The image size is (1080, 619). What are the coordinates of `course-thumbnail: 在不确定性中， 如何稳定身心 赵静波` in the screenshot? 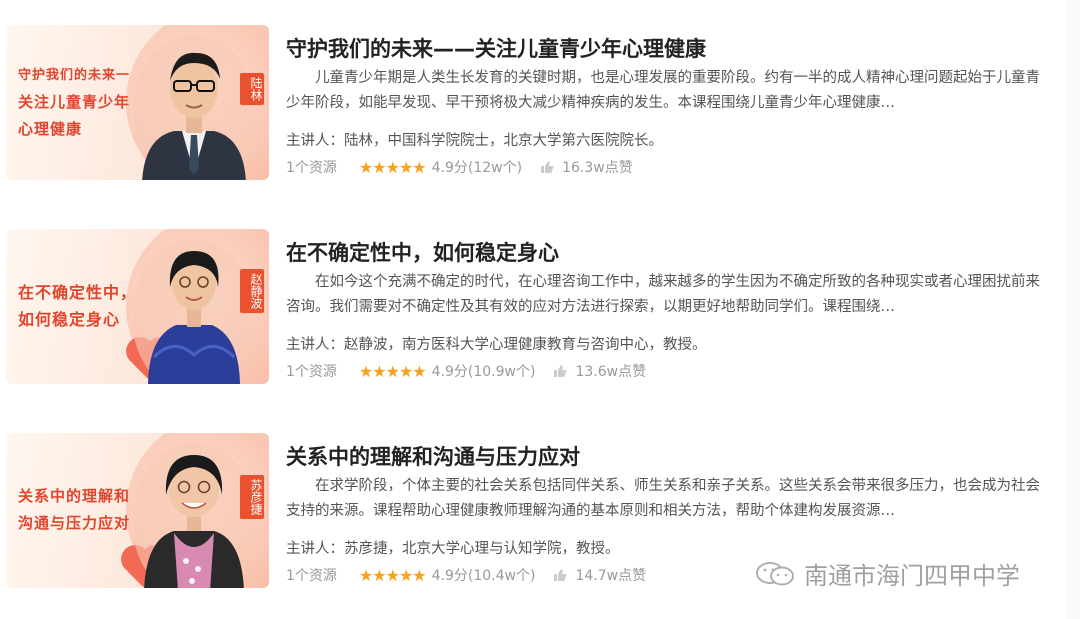 It's located at (137, 306).